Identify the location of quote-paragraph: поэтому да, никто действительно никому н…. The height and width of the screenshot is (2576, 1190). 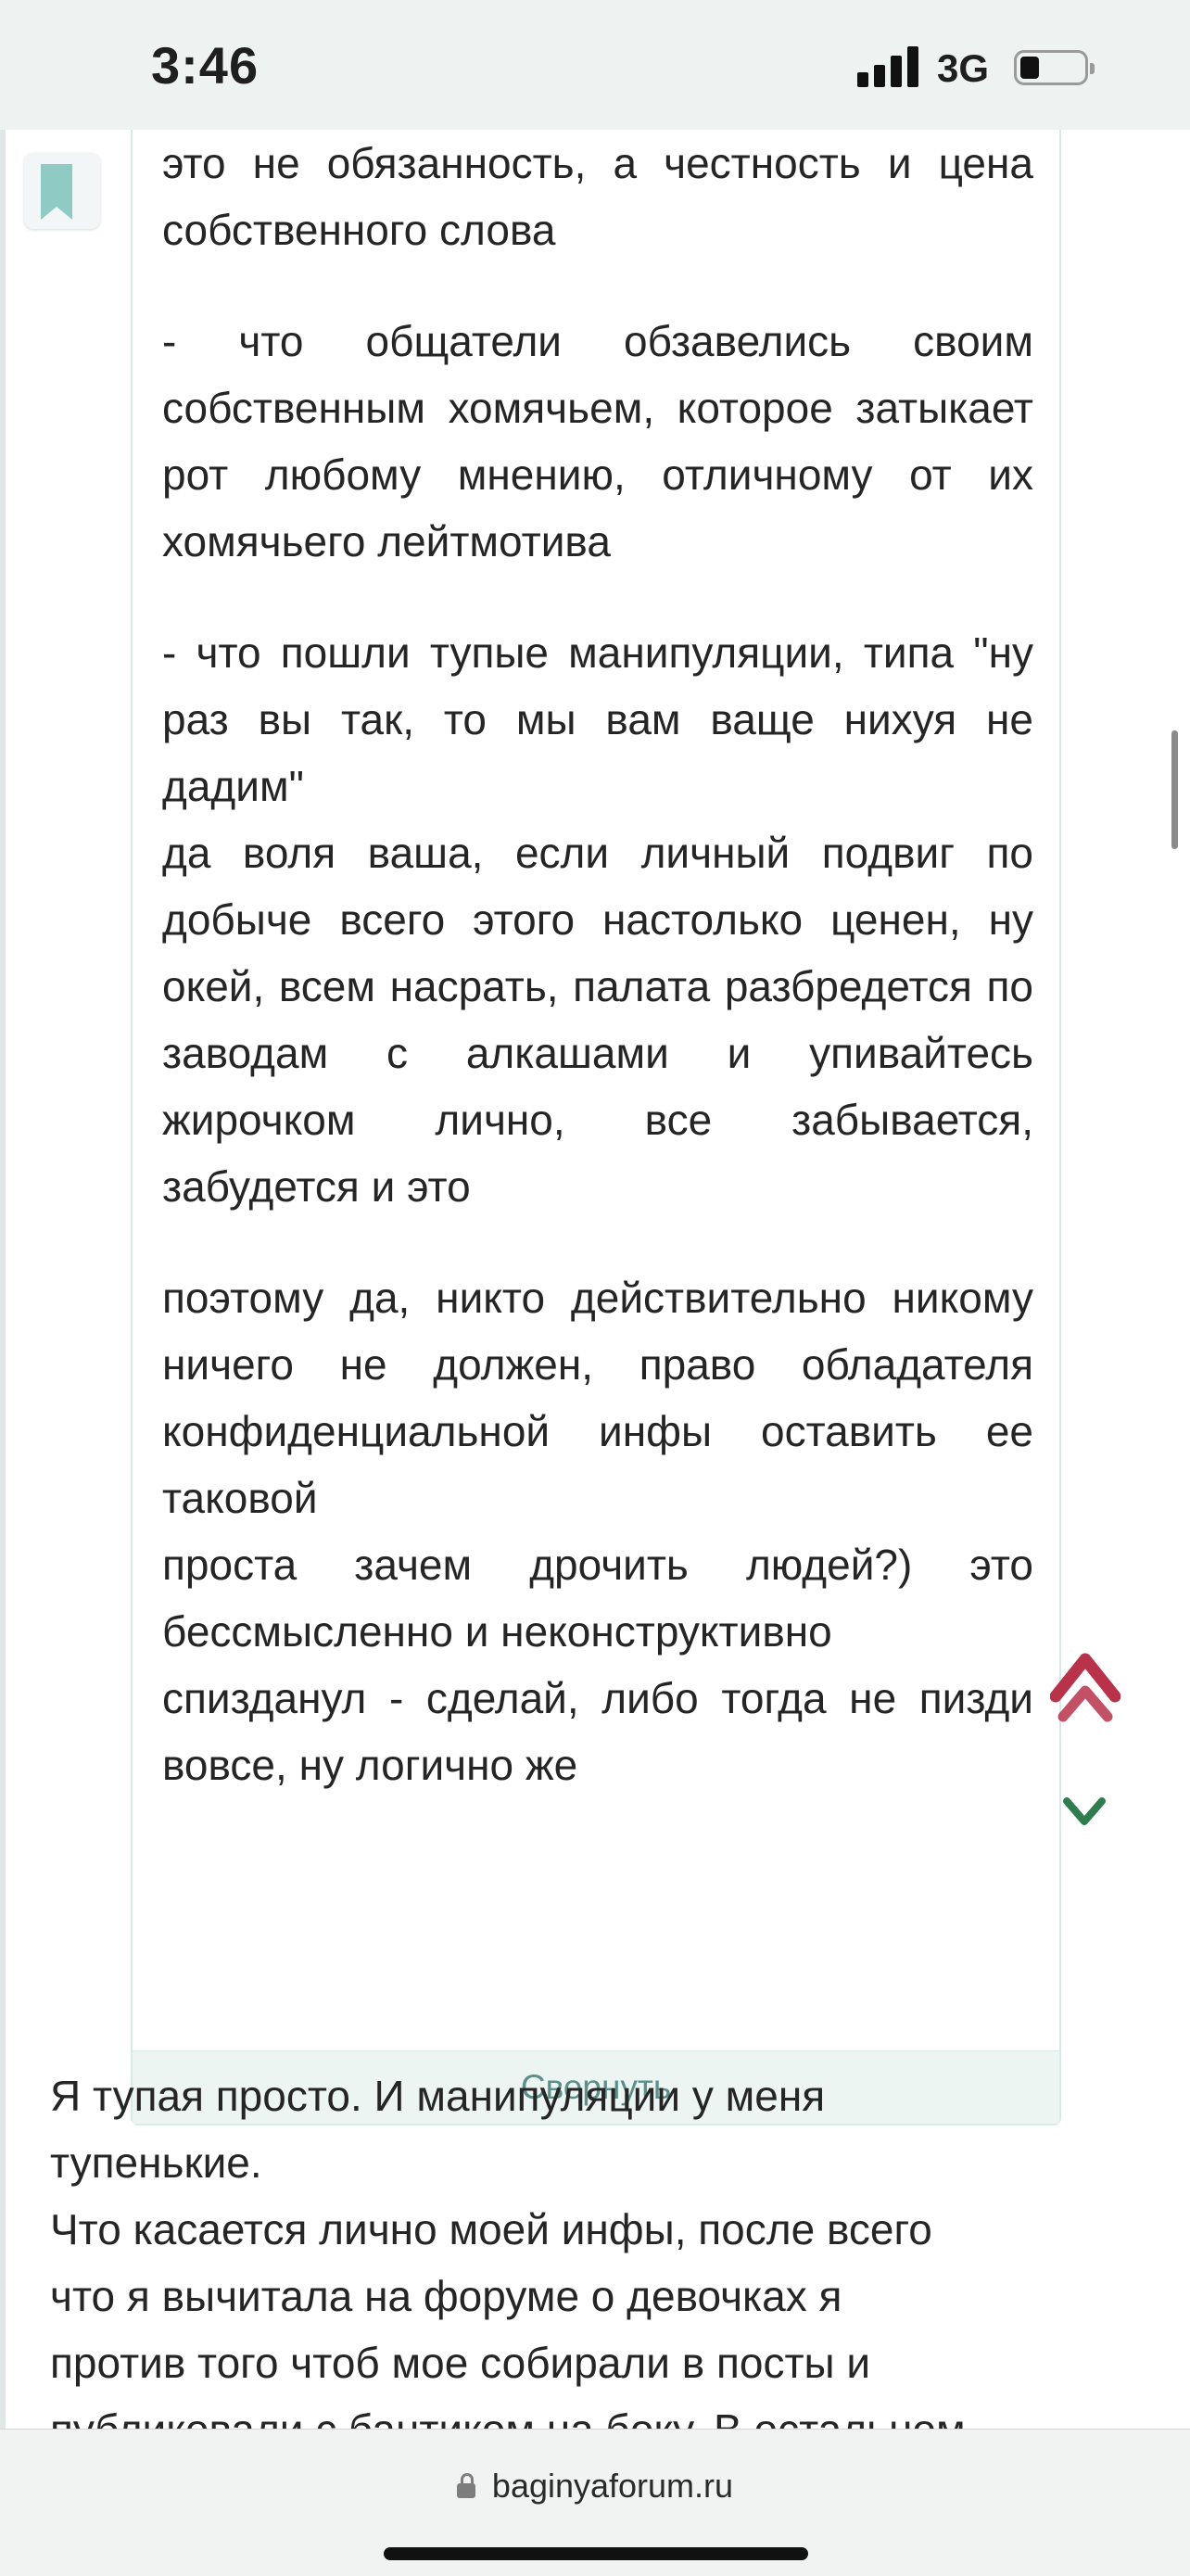
(597, 1398).